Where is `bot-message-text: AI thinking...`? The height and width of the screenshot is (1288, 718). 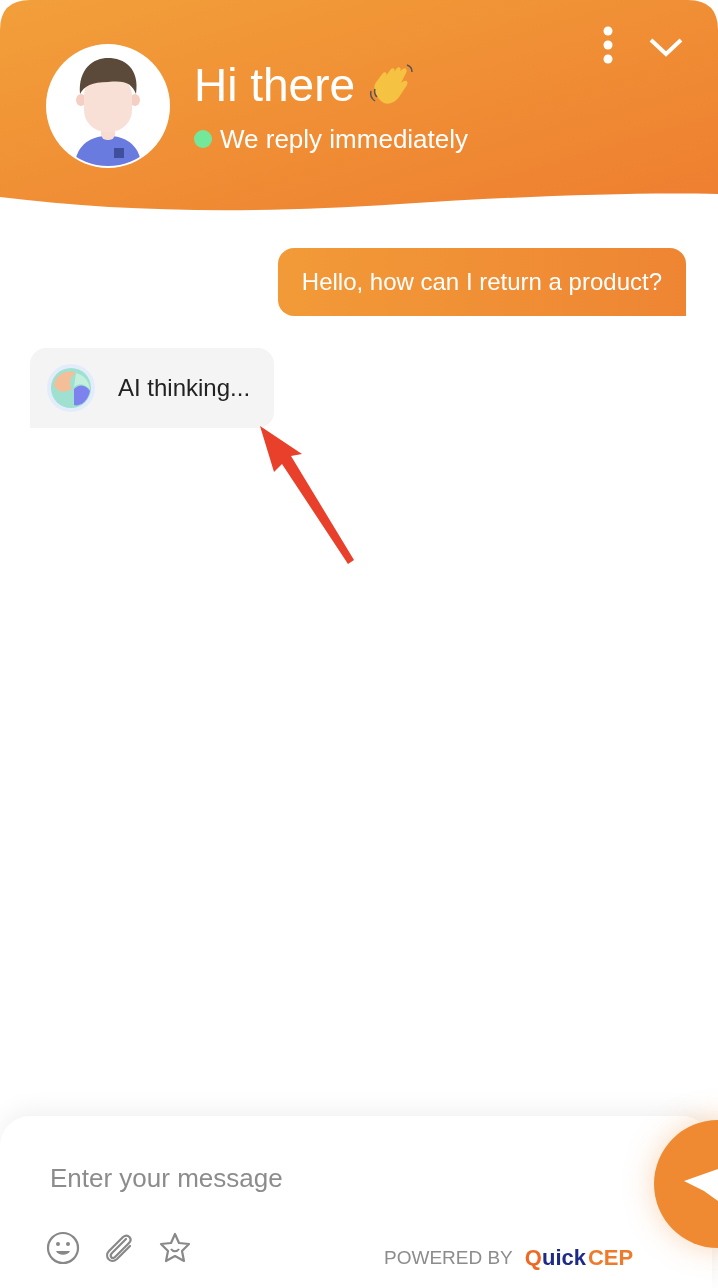
bot-message-text: AI thinking... is located at coordinates (184, 388).